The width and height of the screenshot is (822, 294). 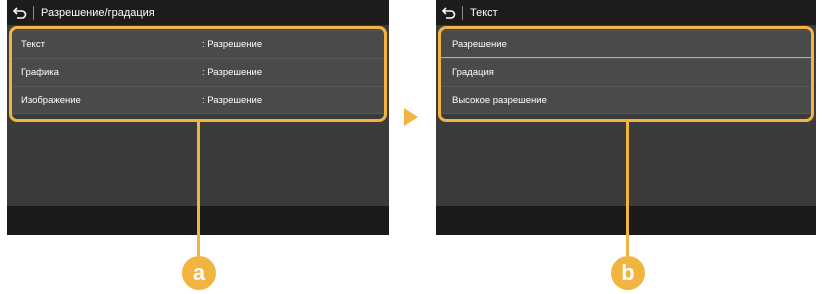 I want to click on titlebar: Разрешение/градация, so click(x=198, y=12).